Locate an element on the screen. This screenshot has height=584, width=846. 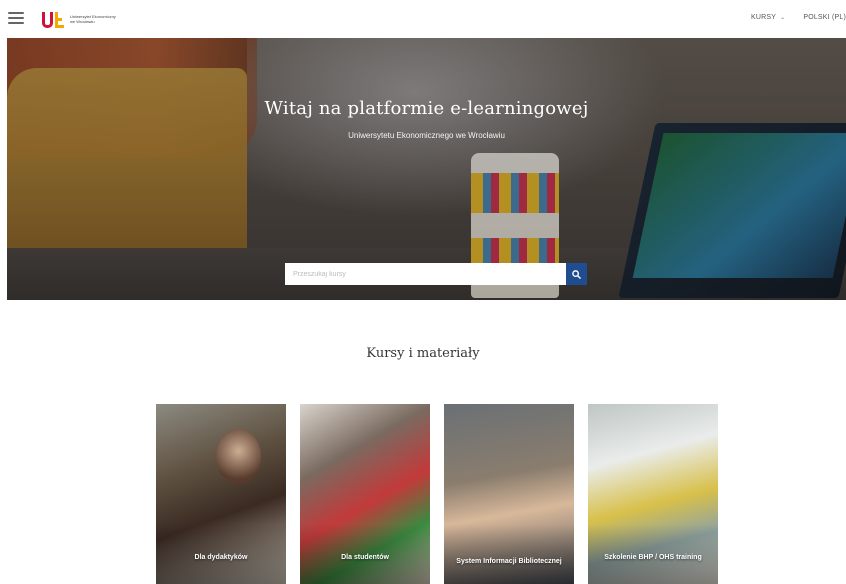
course-search is located at coordinates (436, 274).